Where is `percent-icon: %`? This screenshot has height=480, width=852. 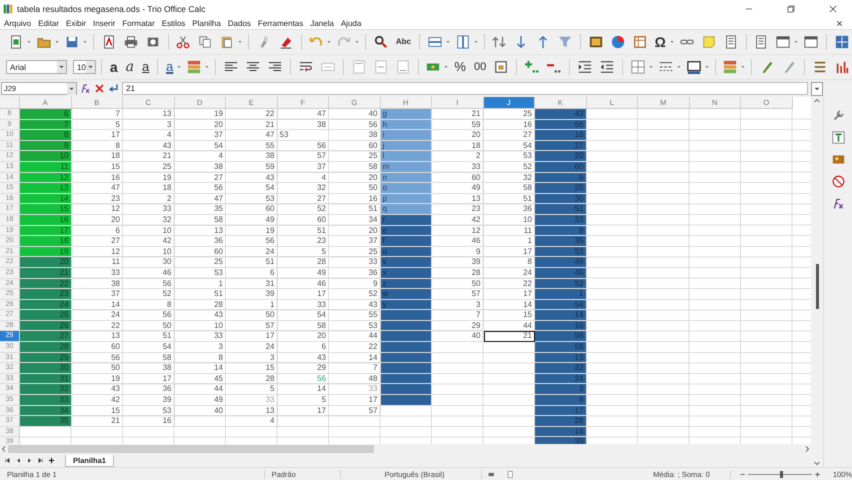
percent-icon: % is located at coordinates (460, 67).